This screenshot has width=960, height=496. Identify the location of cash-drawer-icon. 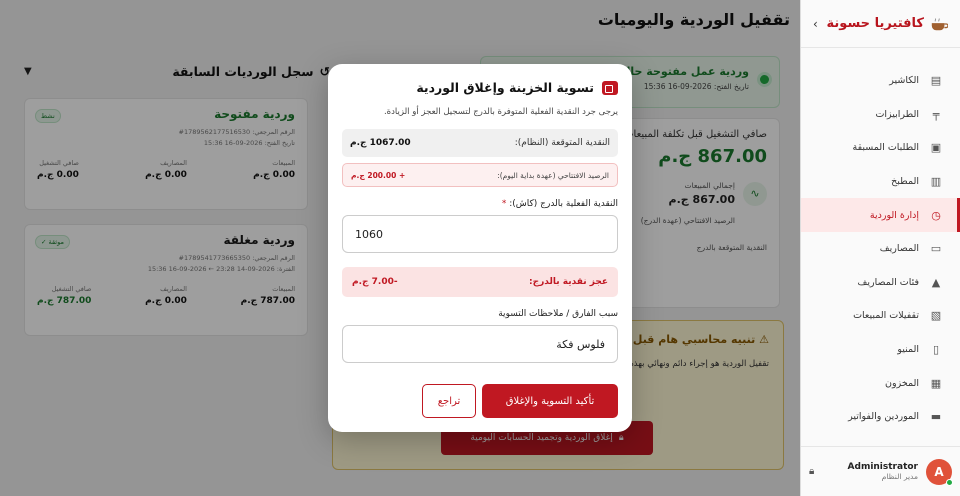
(610, 87).